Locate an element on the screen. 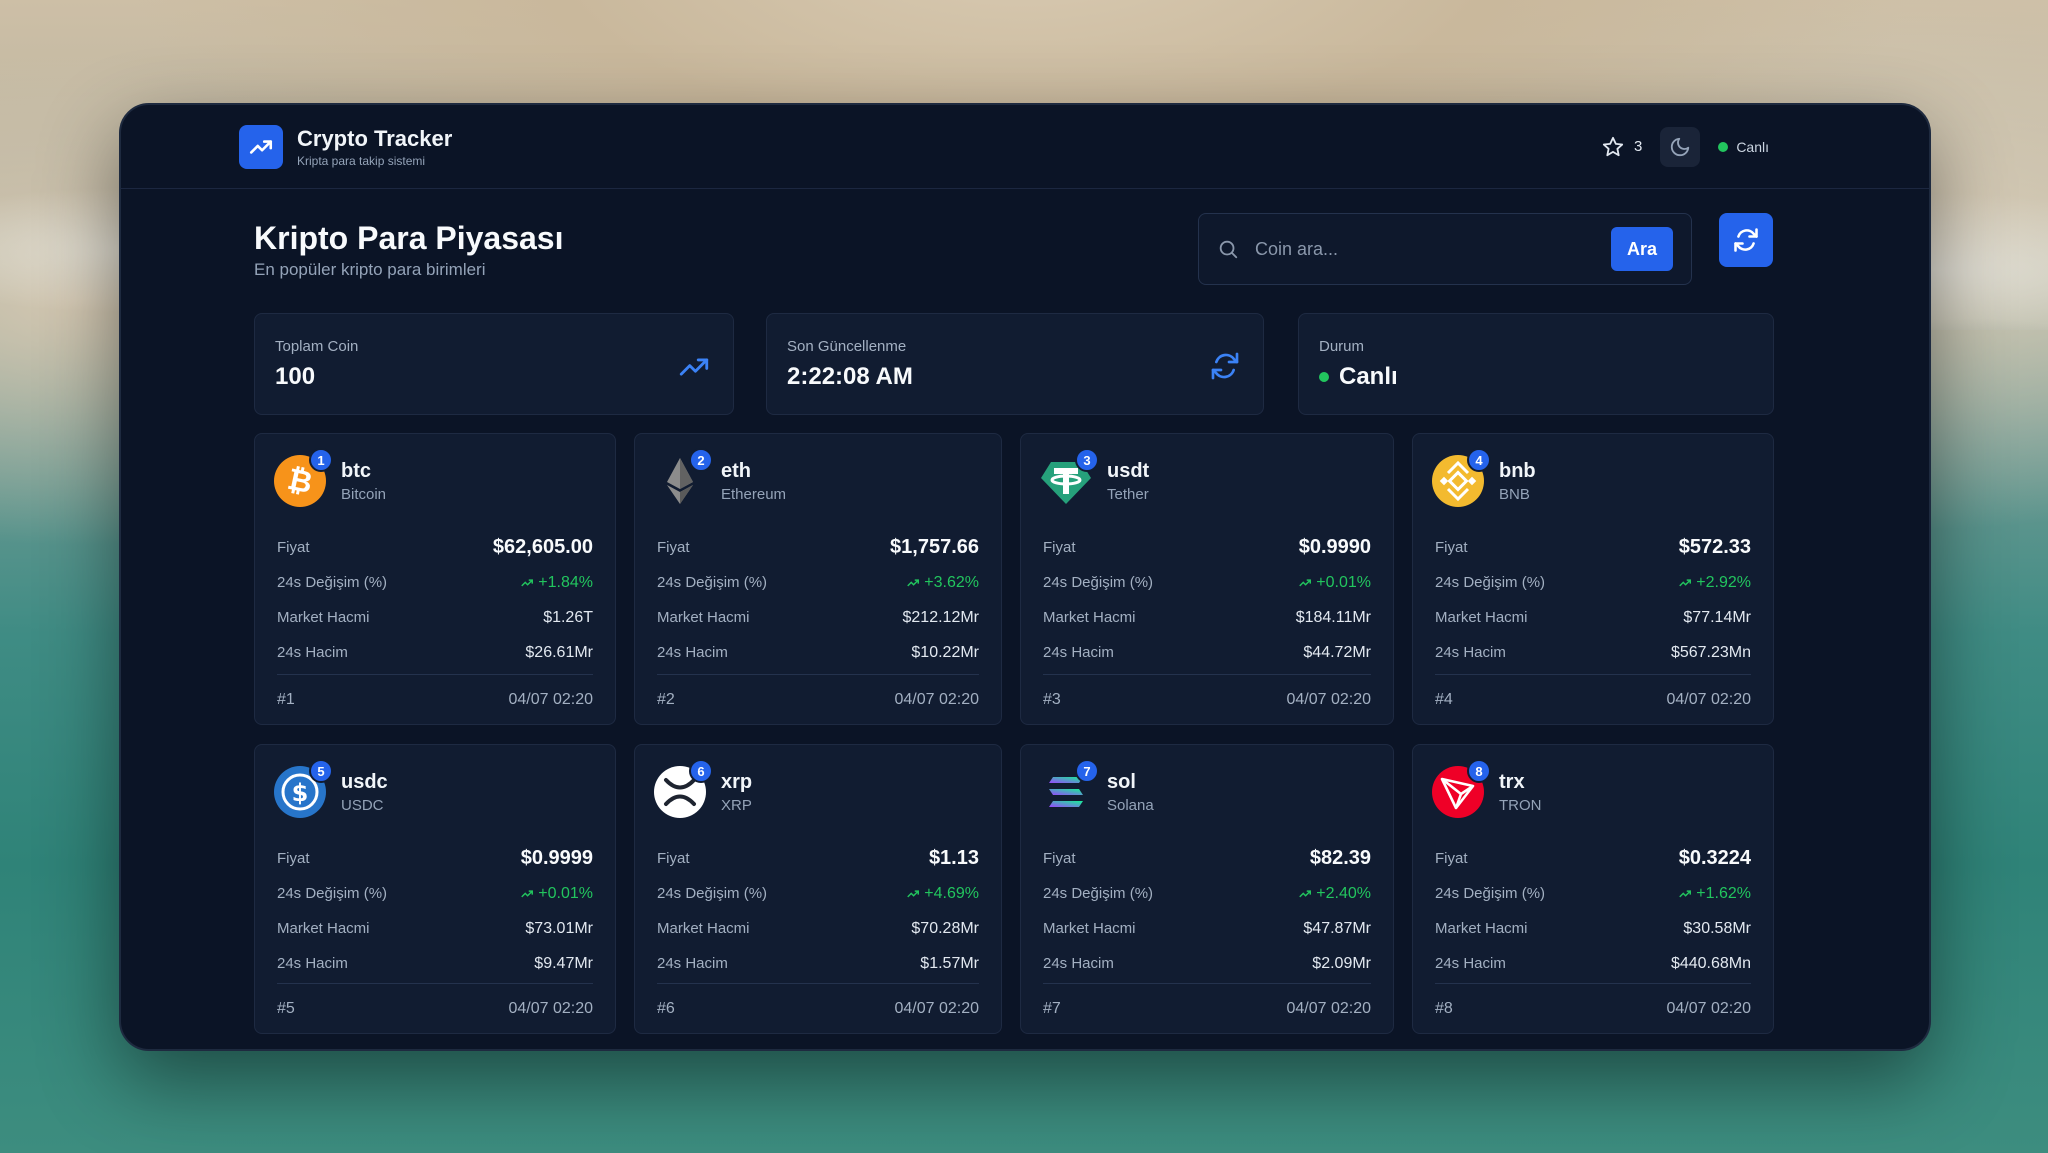 This screenshot has width=2048, height=1153. rank-badge: 6 is located at coordinates (701, 771).